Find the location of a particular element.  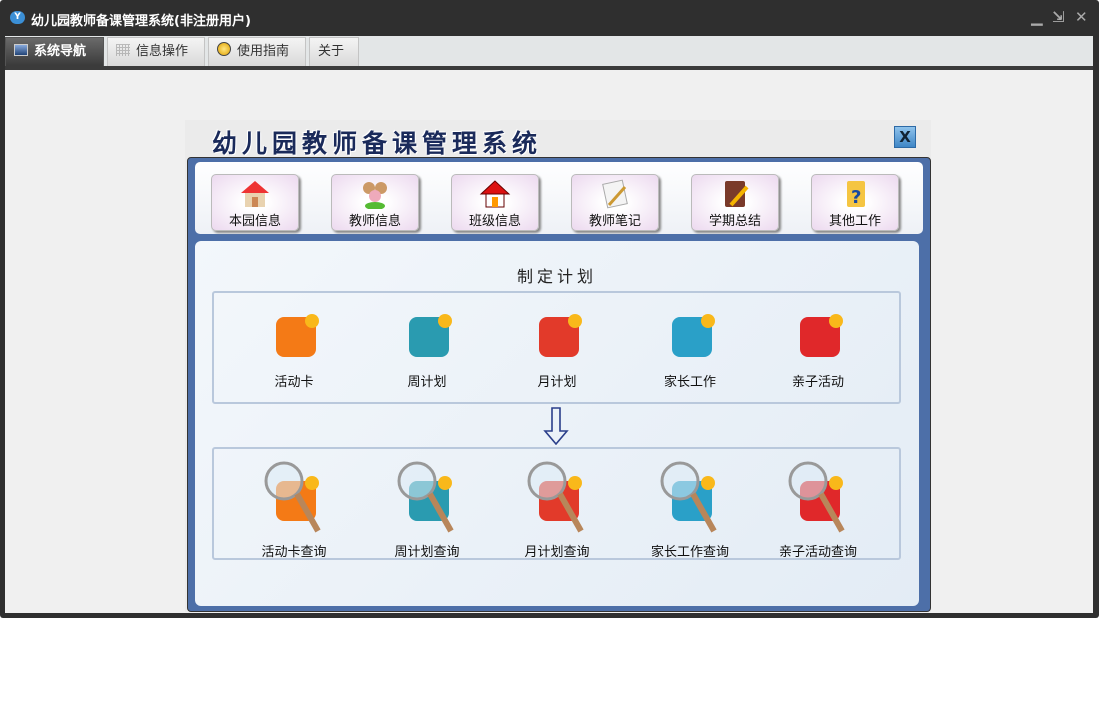

btn-teacher-info: 教师信息 is located at coordinates (375, 202).